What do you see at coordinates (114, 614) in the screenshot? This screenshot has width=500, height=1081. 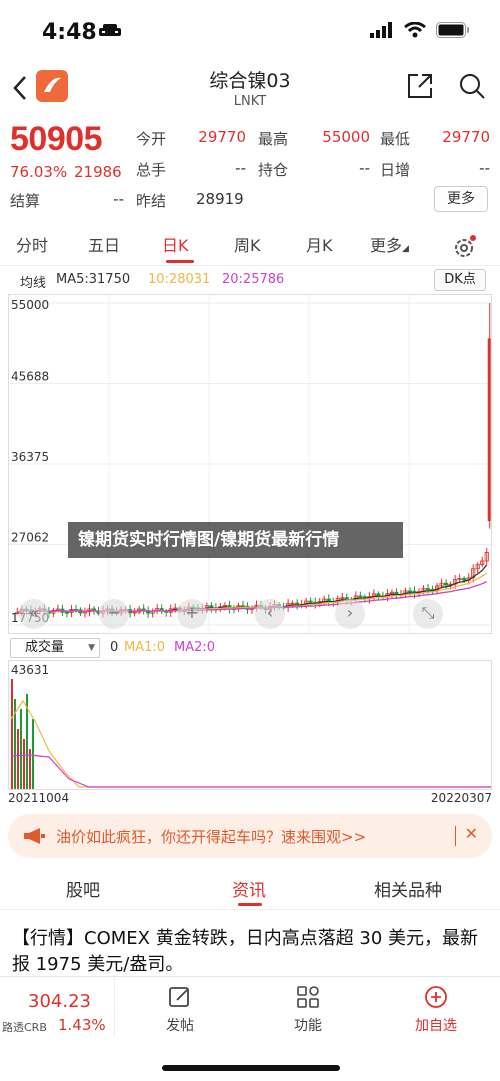 I see `zoom-out-icon: −` at bounding box center [114, 614].